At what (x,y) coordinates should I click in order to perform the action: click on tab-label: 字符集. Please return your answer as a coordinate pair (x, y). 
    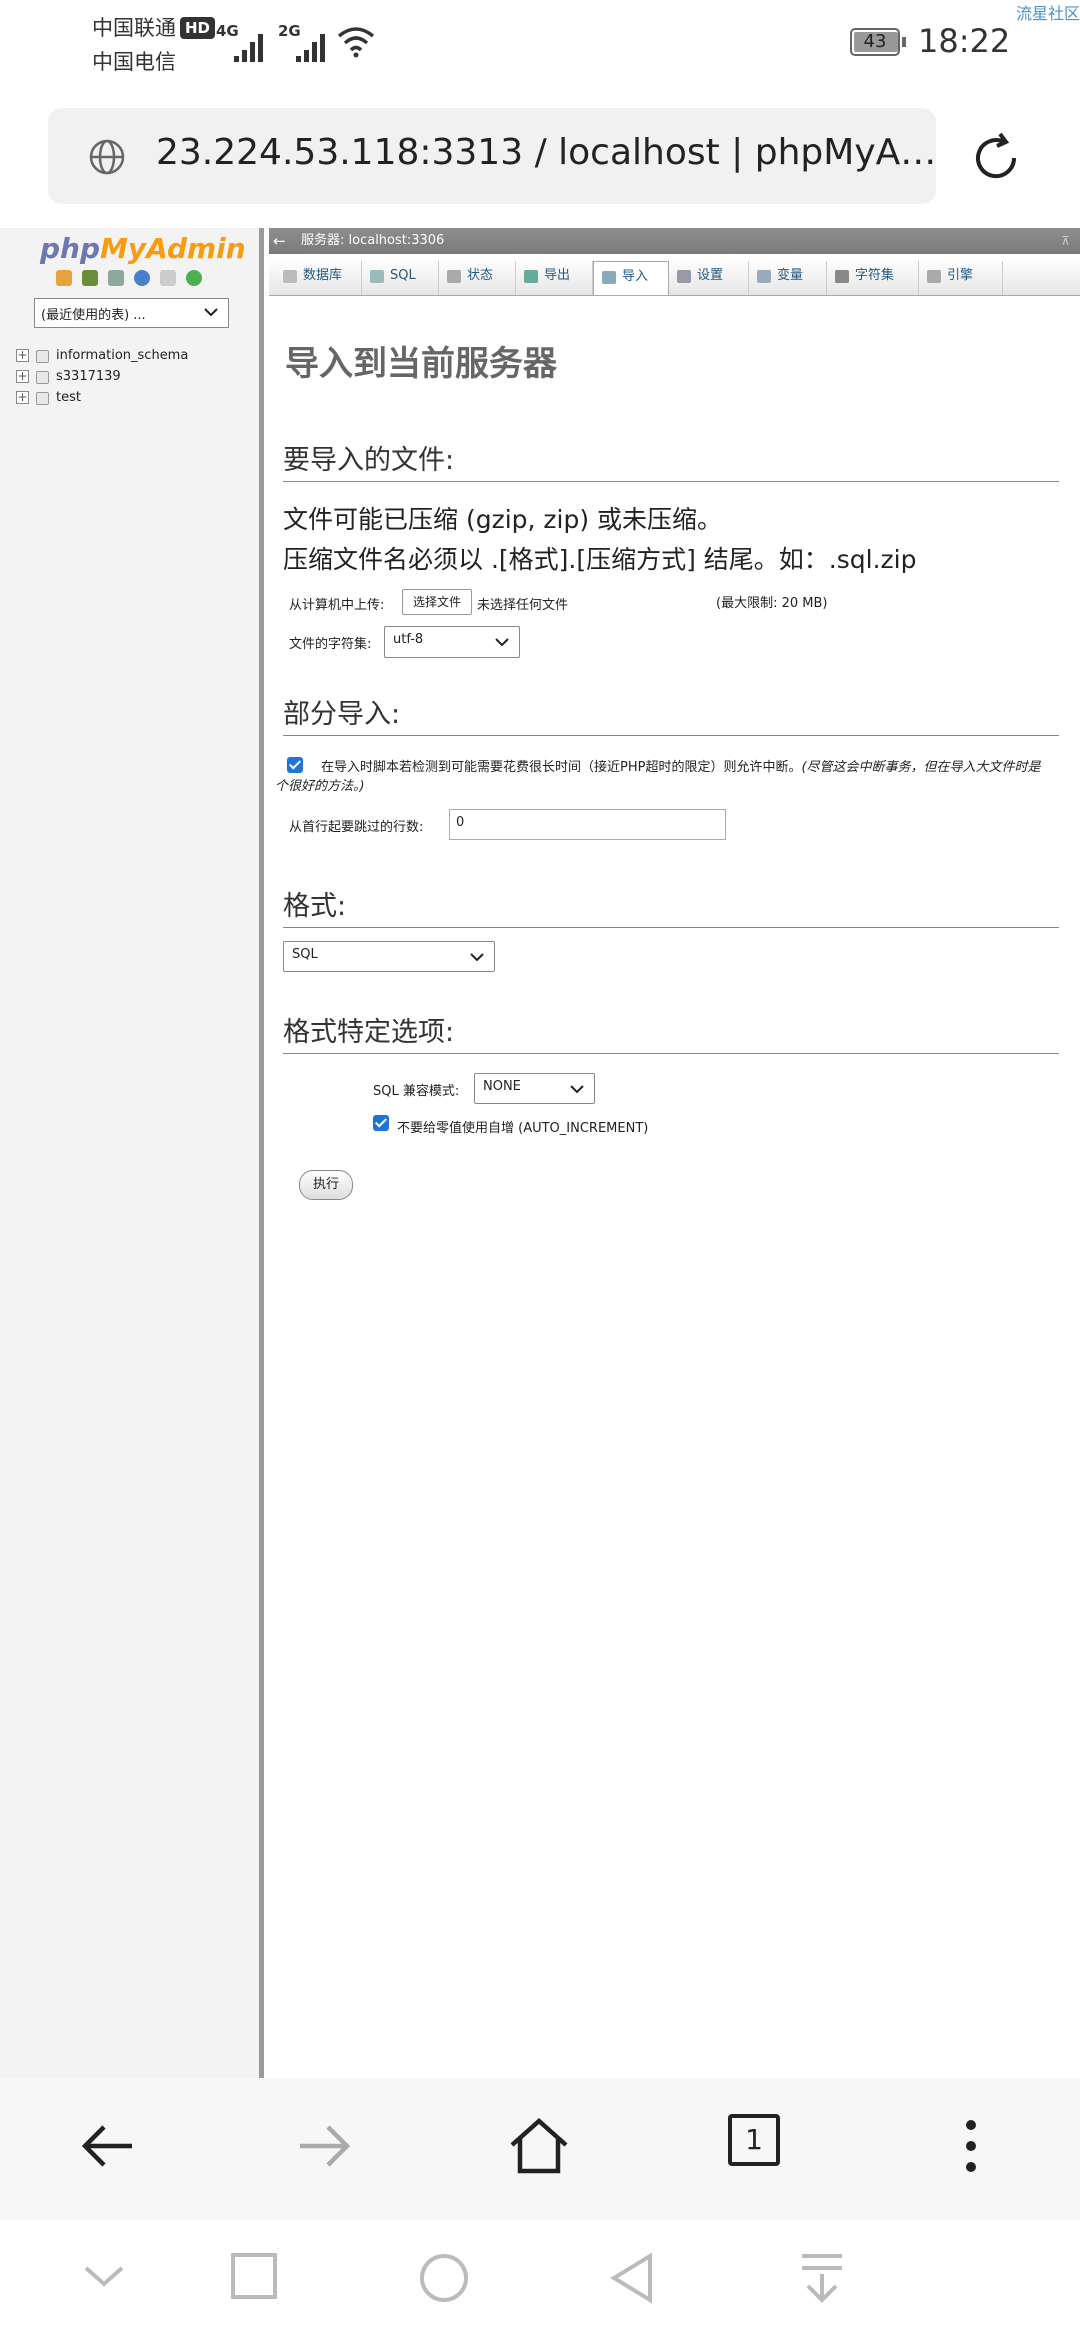
    Looking at the image, I should click on (875, 275).